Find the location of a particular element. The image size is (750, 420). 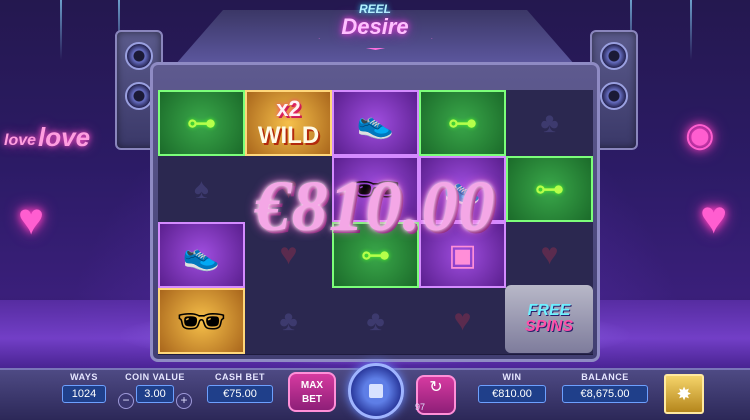

logo-desire-text: Desire is located at coordinates (375, 26).